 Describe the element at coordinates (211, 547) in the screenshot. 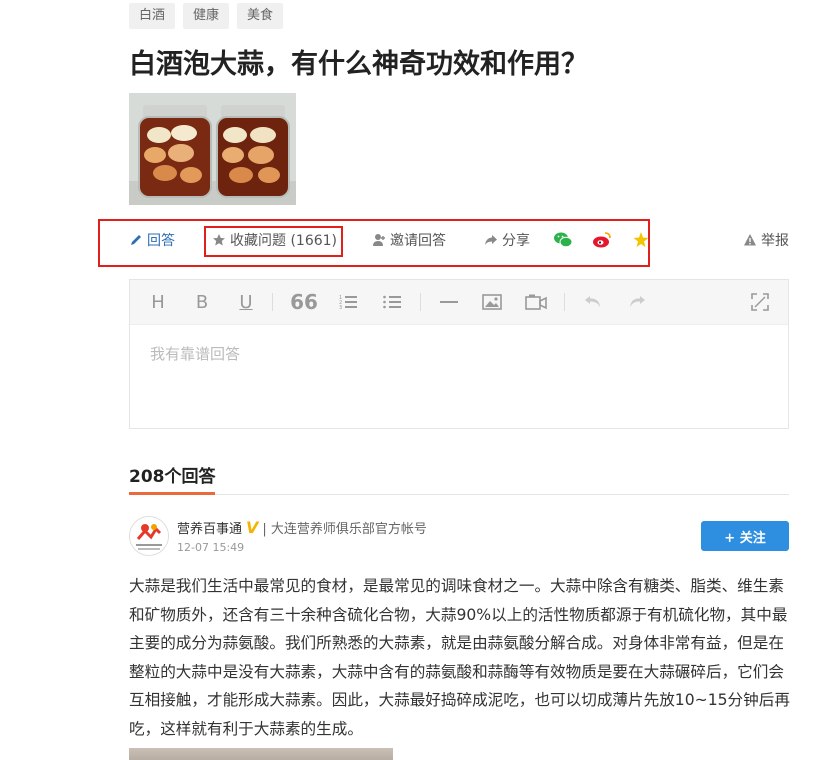

I see `answer-time: 12-07 15:49` at that location.